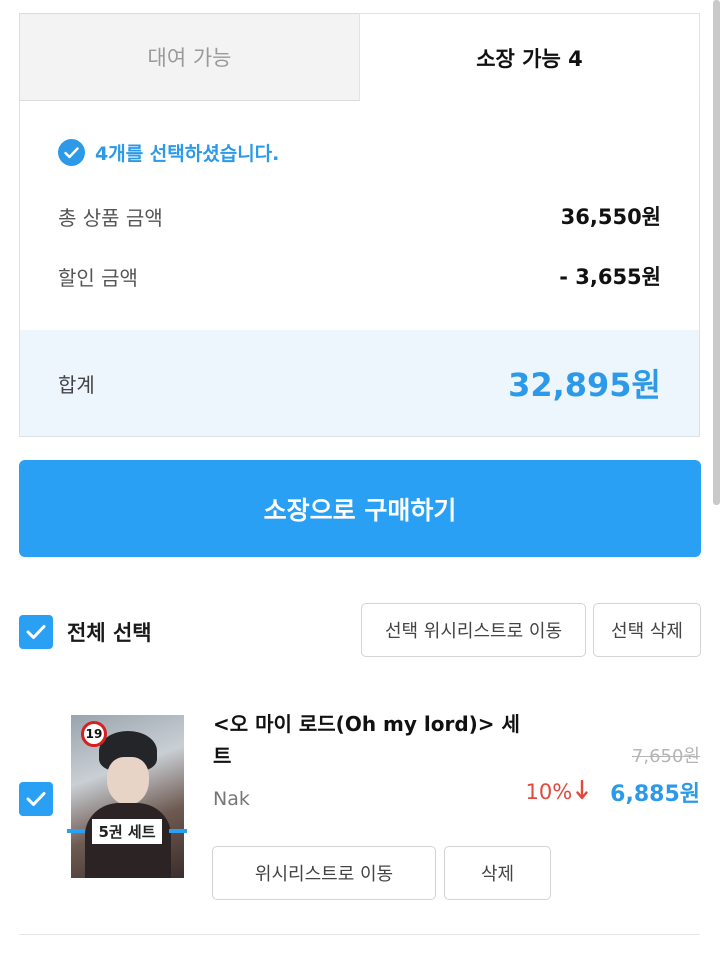 The height and width of the screenshot is (958, 720). Describe the element at coordinates (584, 385) in the screenshot. I see `sum-value: 32,895원` at that location.